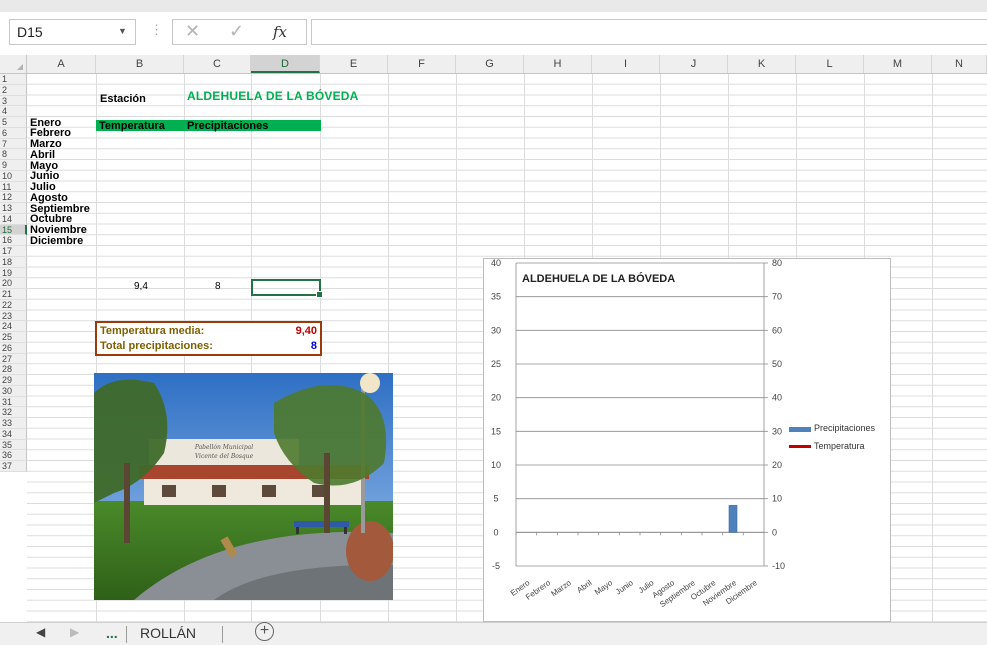 Image resolution: width=987 pixels, height=645 pixels. I want to click on ribbon-edge, so click(493, 6).